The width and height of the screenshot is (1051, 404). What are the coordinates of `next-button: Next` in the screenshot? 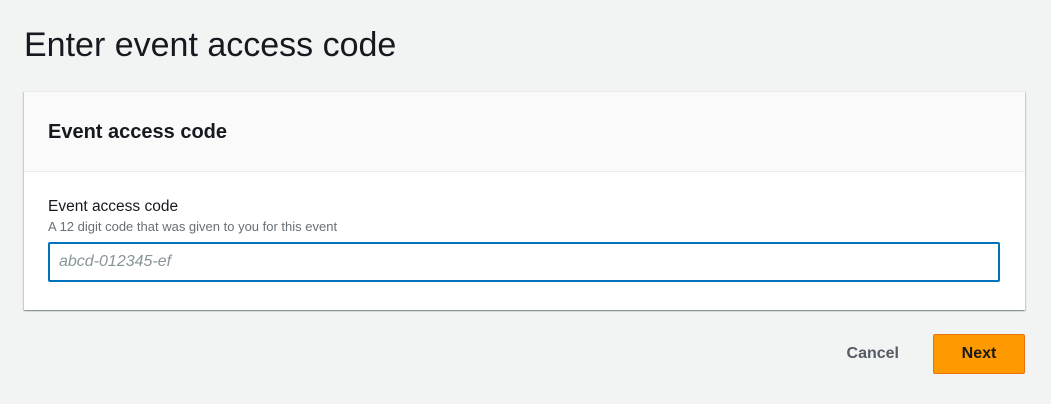 It's located at (979, 354).